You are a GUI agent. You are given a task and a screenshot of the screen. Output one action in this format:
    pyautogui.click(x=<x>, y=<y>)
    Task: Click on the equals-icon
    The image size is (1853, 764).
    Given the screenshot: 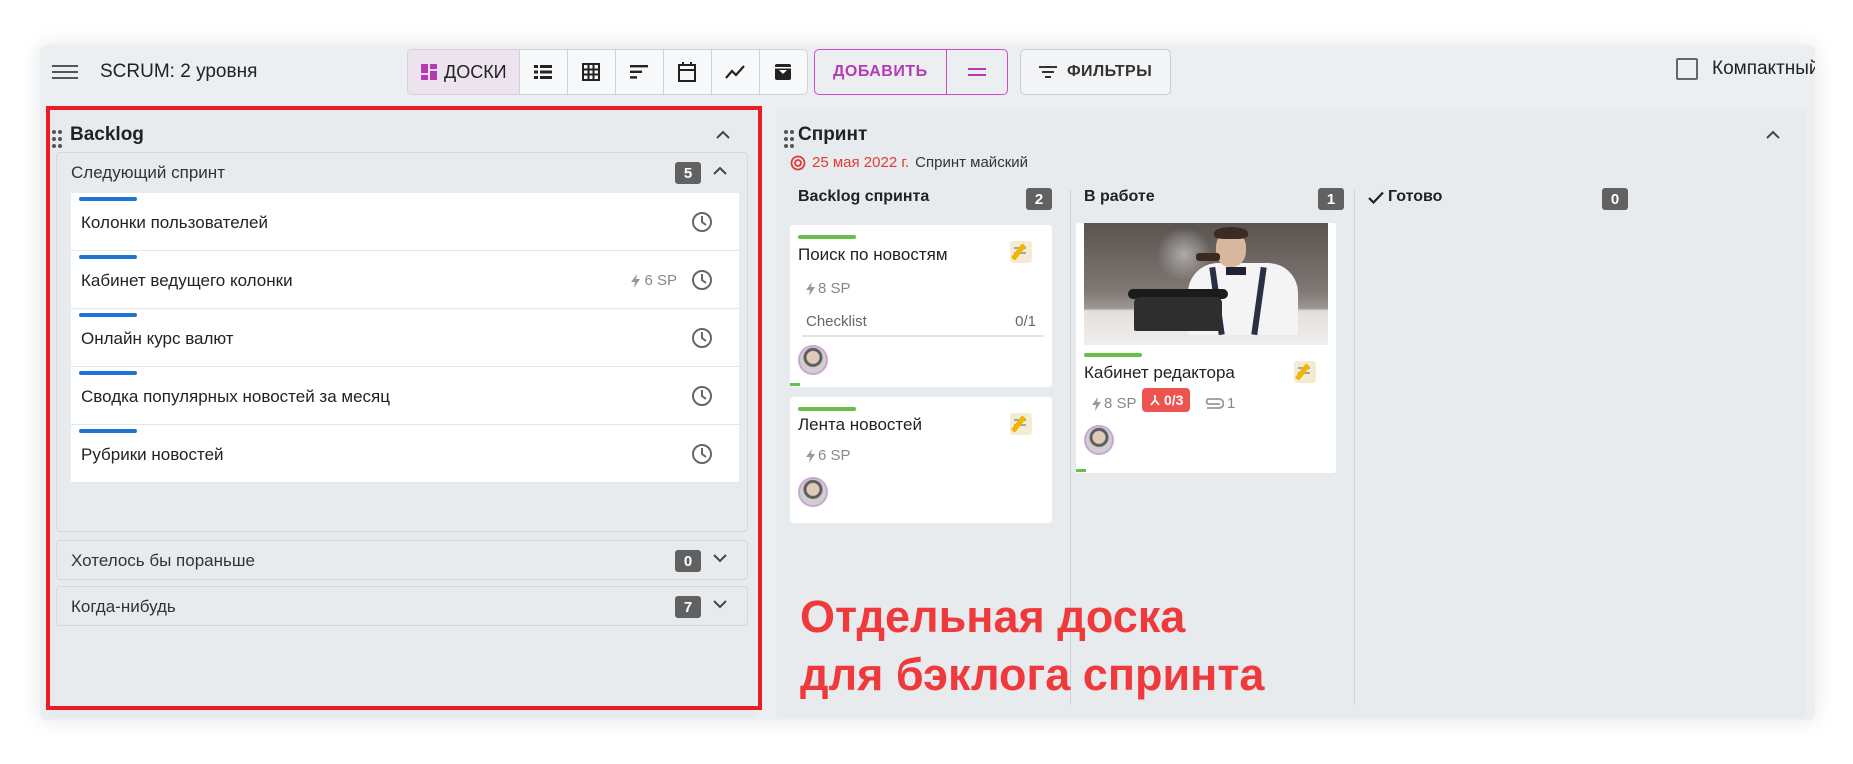 What is the action you would take?
    pyautogui.click(x=976, y=72)
    